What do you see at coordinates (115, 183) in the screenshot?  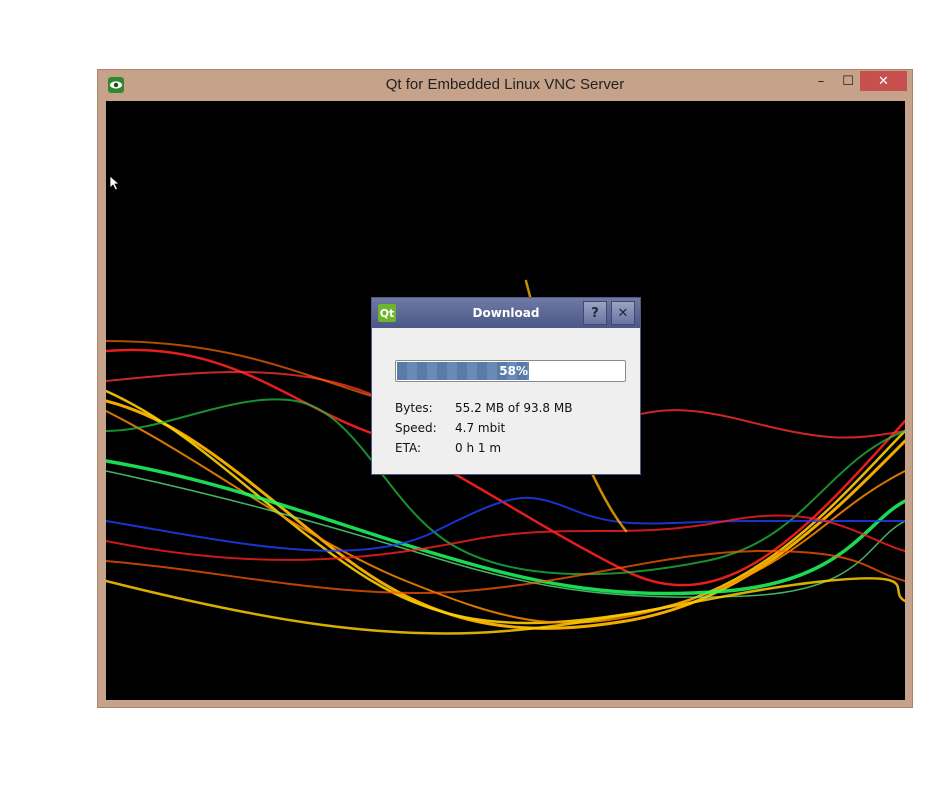 I see `mouse-cursor-icon` at bounding box center [115, 183].